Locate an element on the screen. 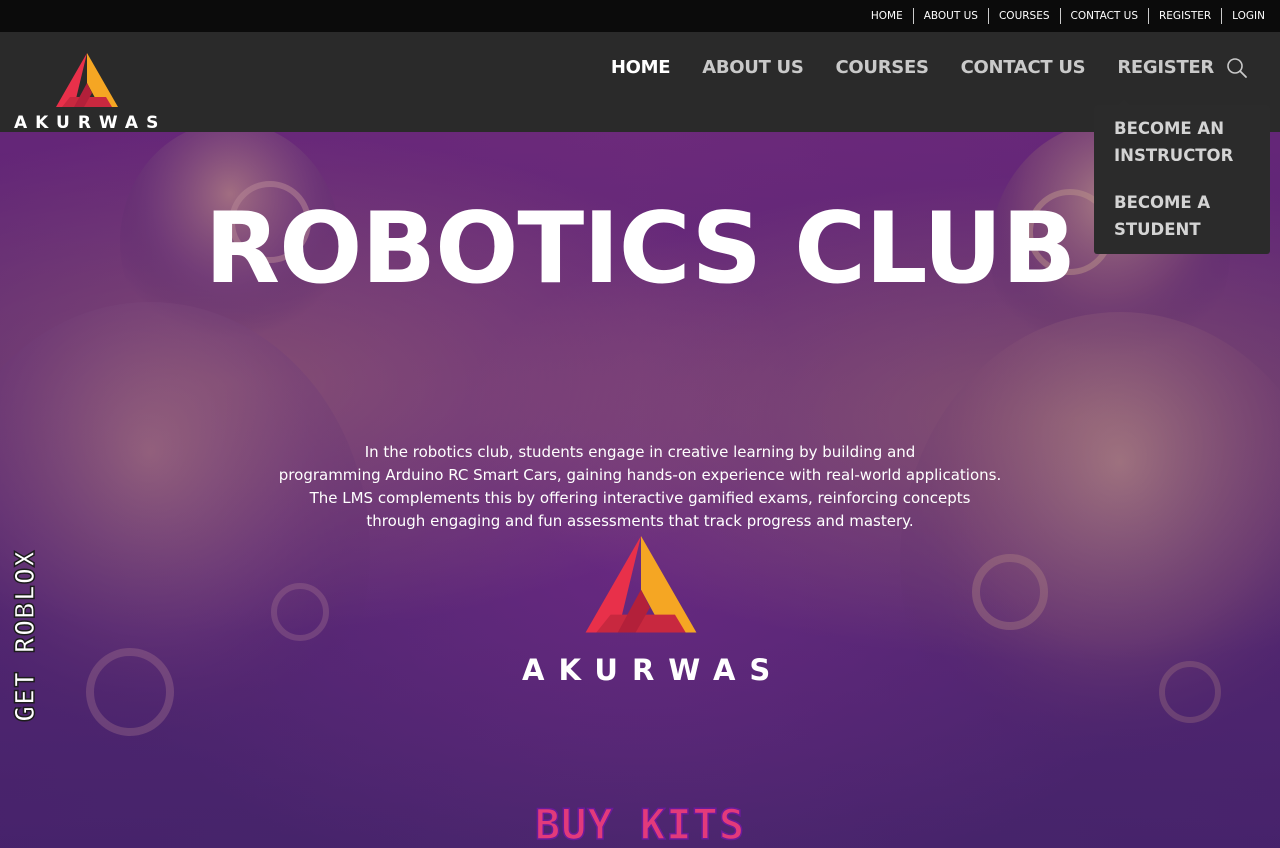  utility-link-courses: COURSES is located at coordinates (1023, 16).